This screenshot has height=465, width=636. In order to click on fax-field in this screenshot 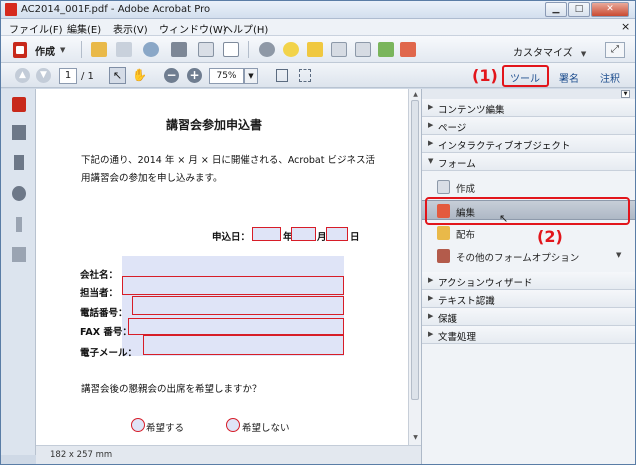, I will do `click(236, 326)`.